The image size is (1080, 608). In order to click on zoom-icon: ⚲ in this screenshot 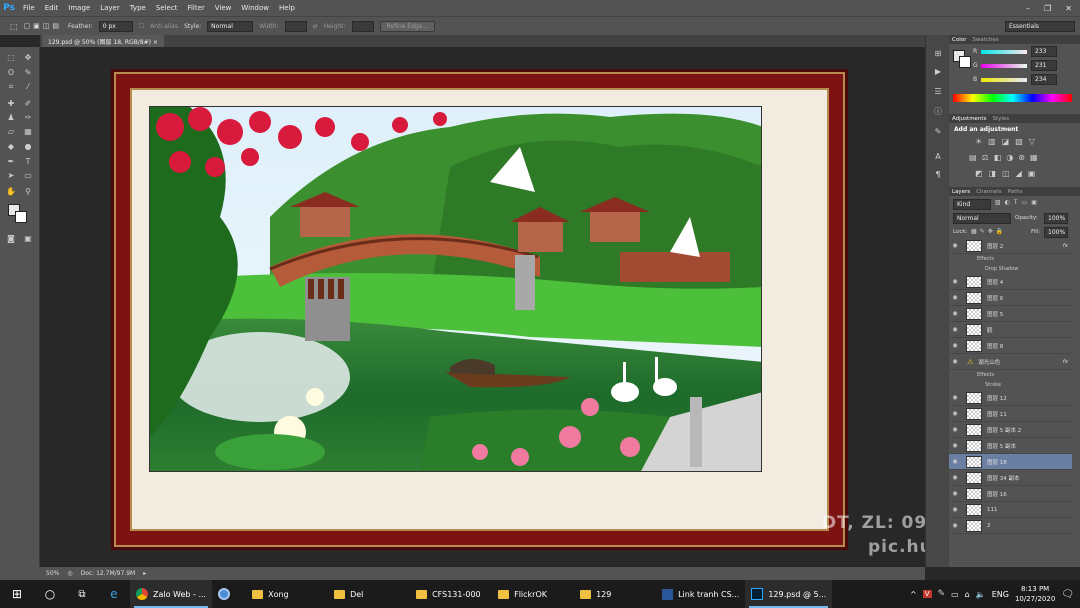, I will do `click(28, 192)`.